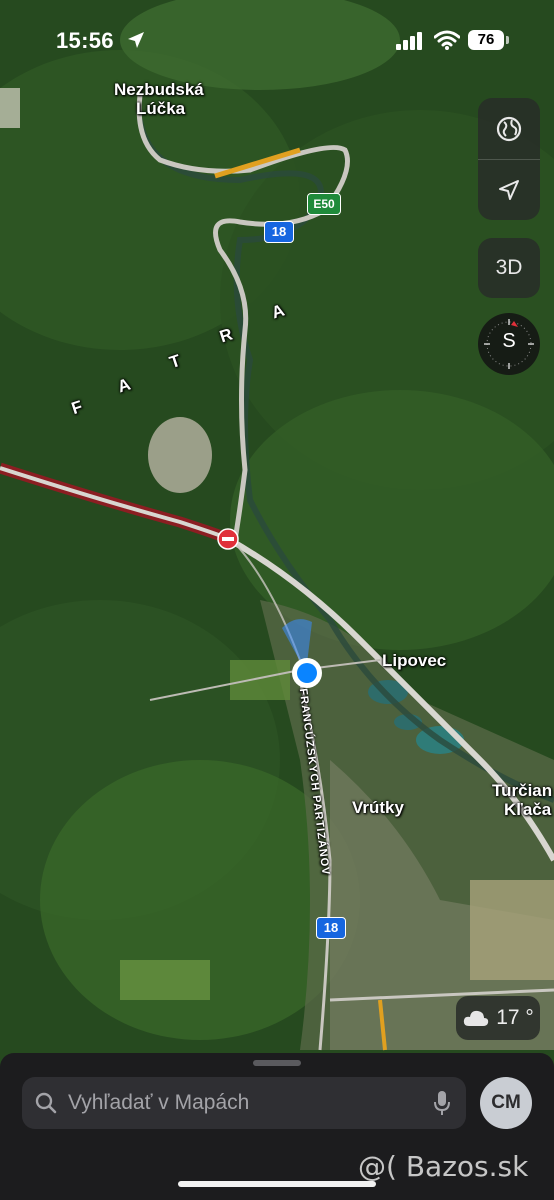 This screenshot has width=554, height=1200. Describe the element at coordinates (159, 90) in the screenshot. I see `map-label-nezbudska: Nezbudská` at that location.